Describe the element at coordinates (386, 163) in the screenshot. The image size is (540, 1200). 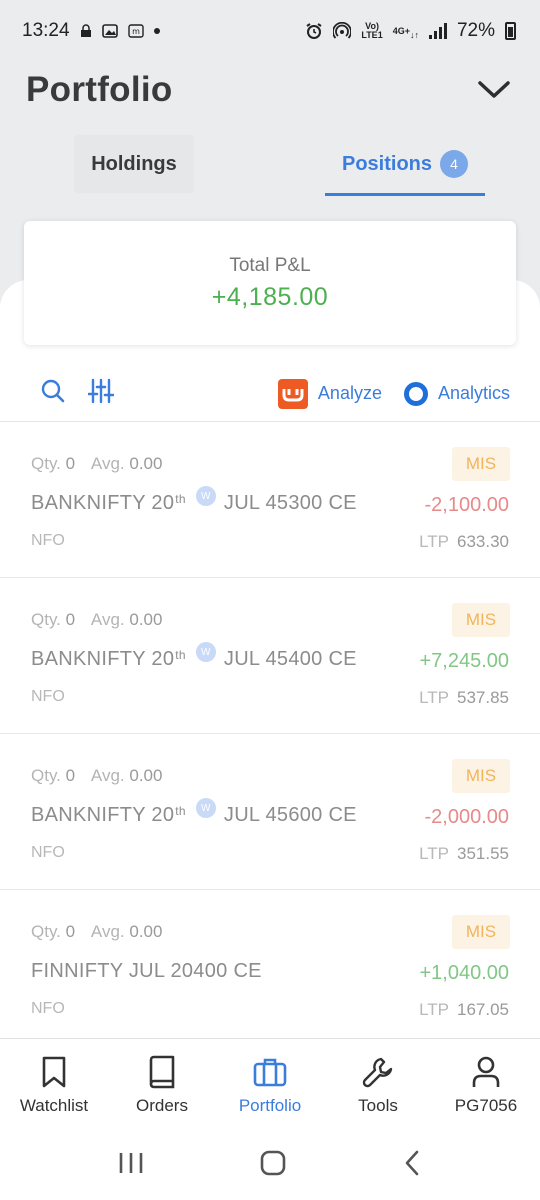
I see `tab-positions-label: Positions` at that location.